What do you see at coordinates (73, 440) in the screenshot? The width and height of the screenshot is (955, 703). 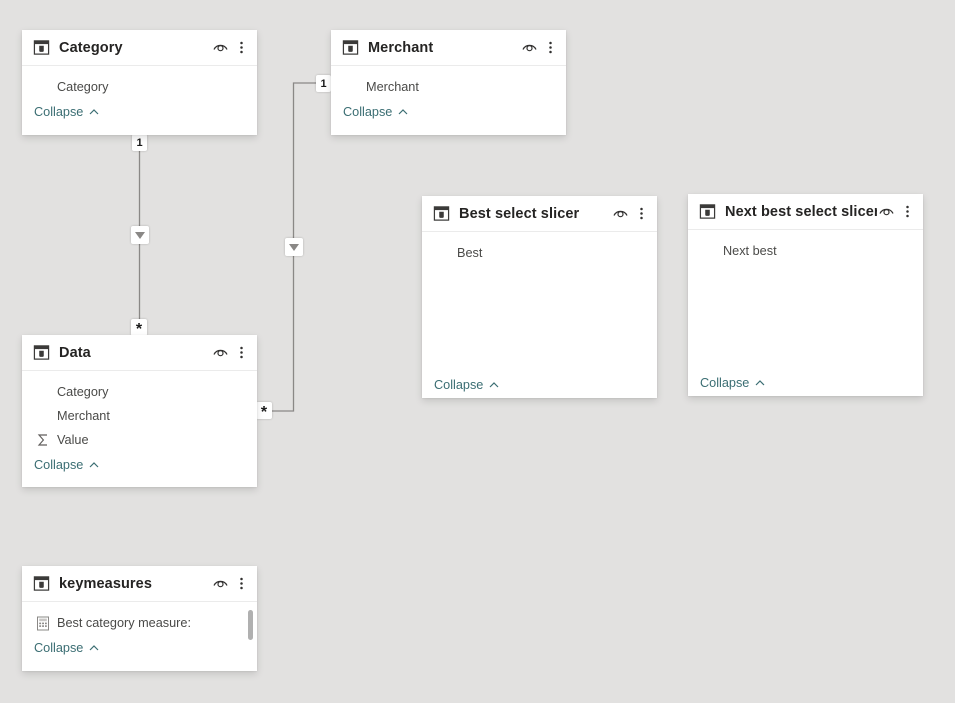 I see `field-label: Value` at bounding box center [73, 440].